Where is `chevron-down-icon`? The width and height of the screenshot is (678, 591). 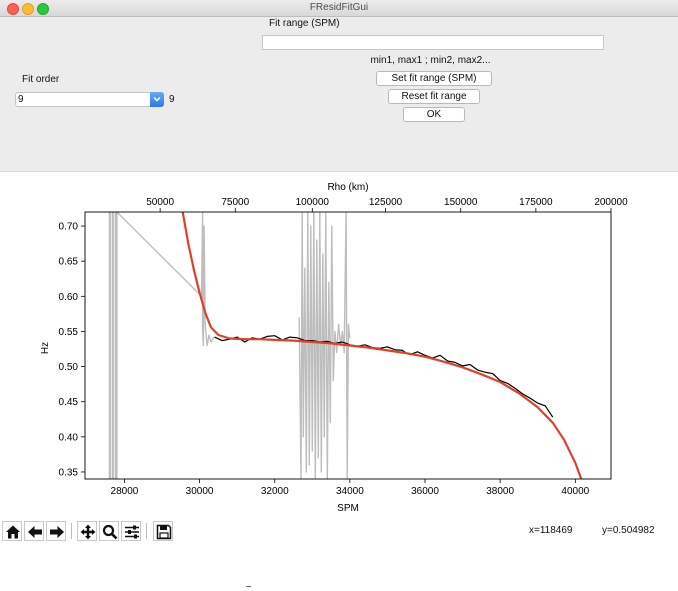 chevron-down-icon is located at coordinates (157, 99).